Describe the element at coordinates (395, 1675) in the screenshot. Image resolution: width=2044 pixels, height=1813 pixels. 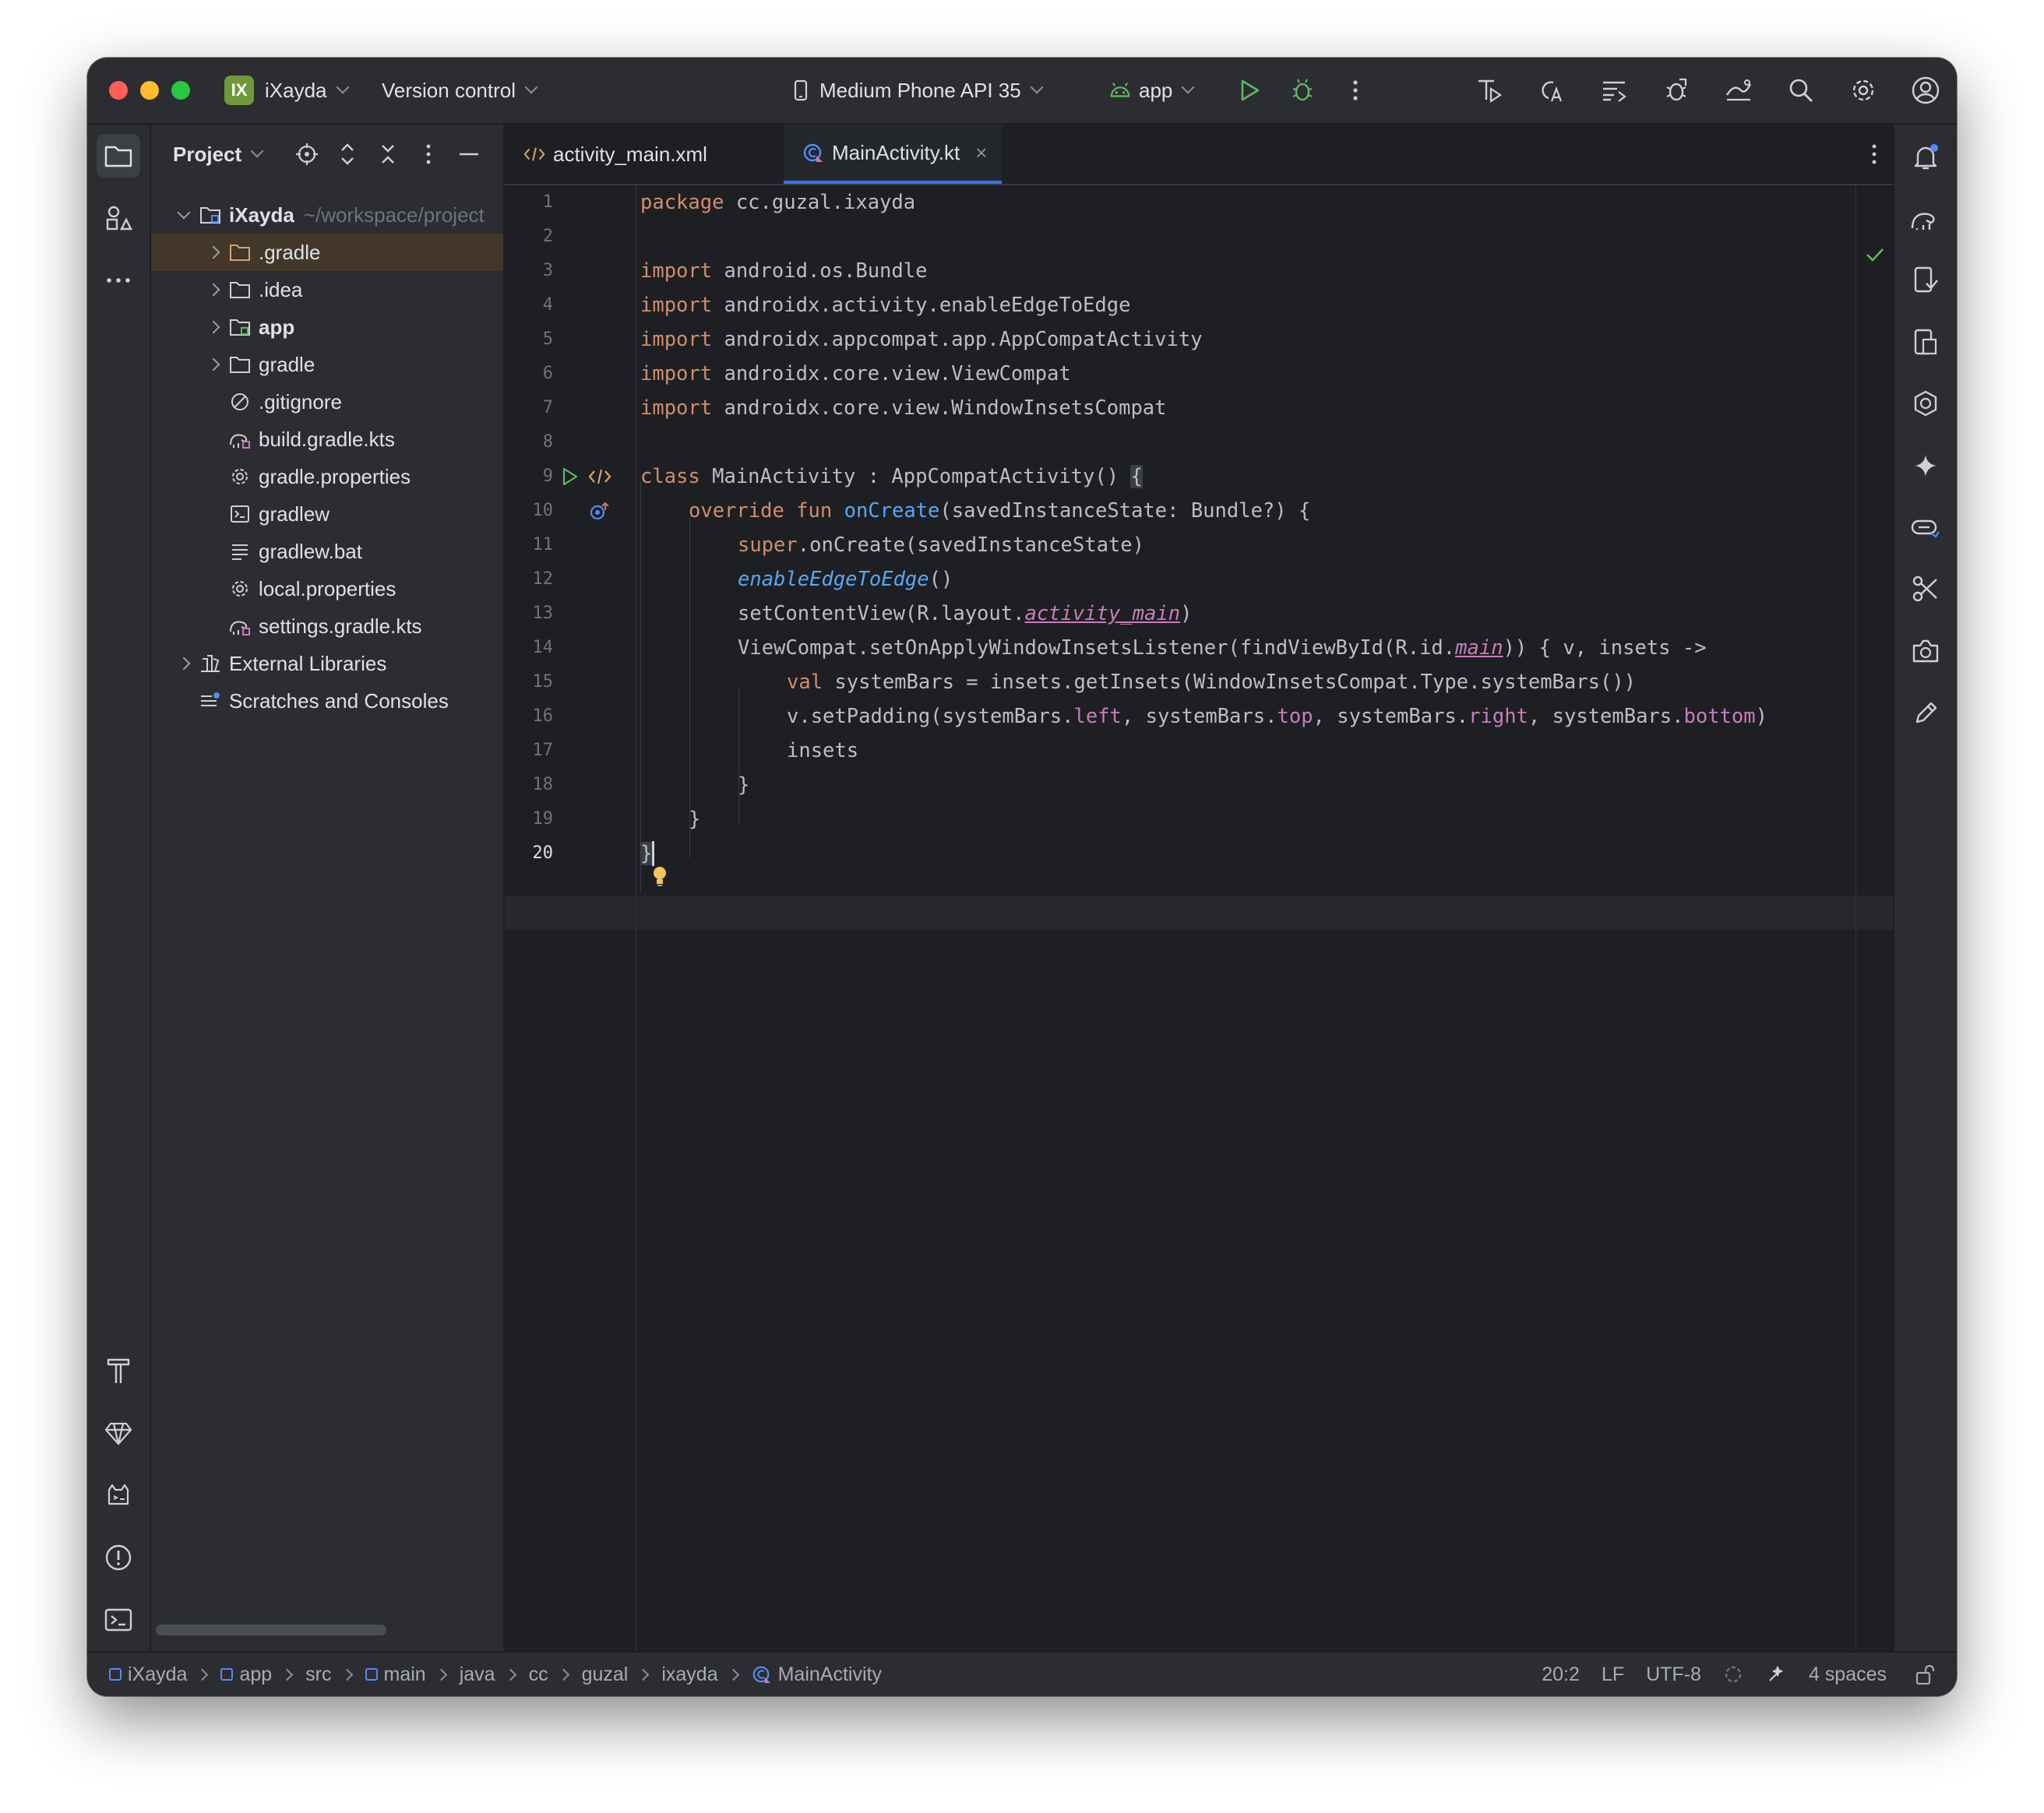
I see `breadcrumb-item: main` at that location.